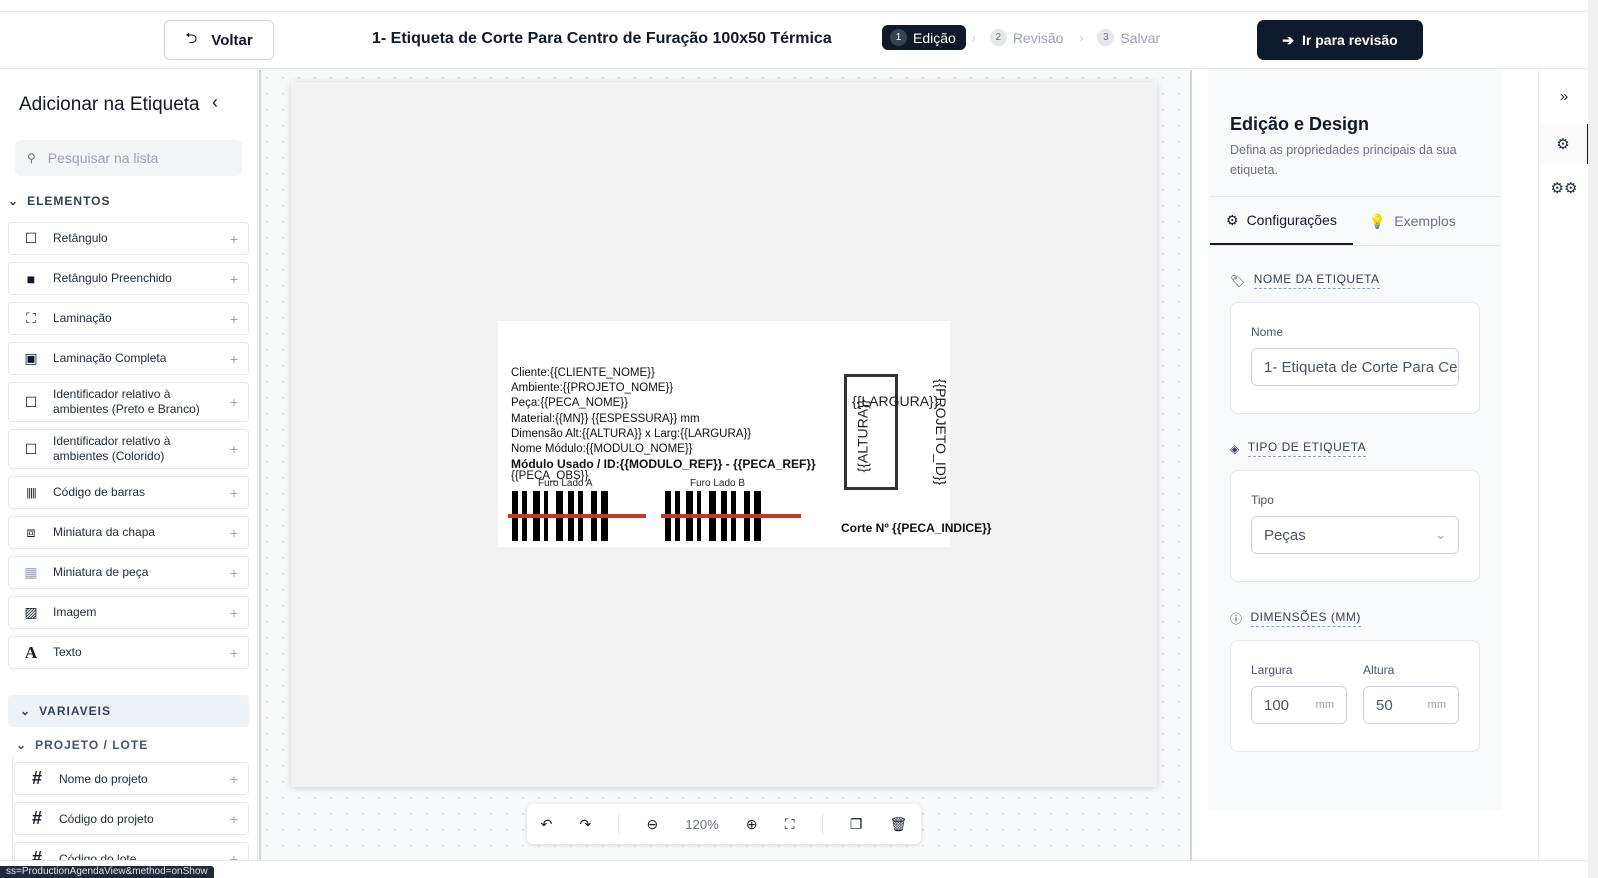  Describe the element at coordinates (131, 851) in the screenshot. I see `variable-codigo-lote: # Código do lote +` at that location.